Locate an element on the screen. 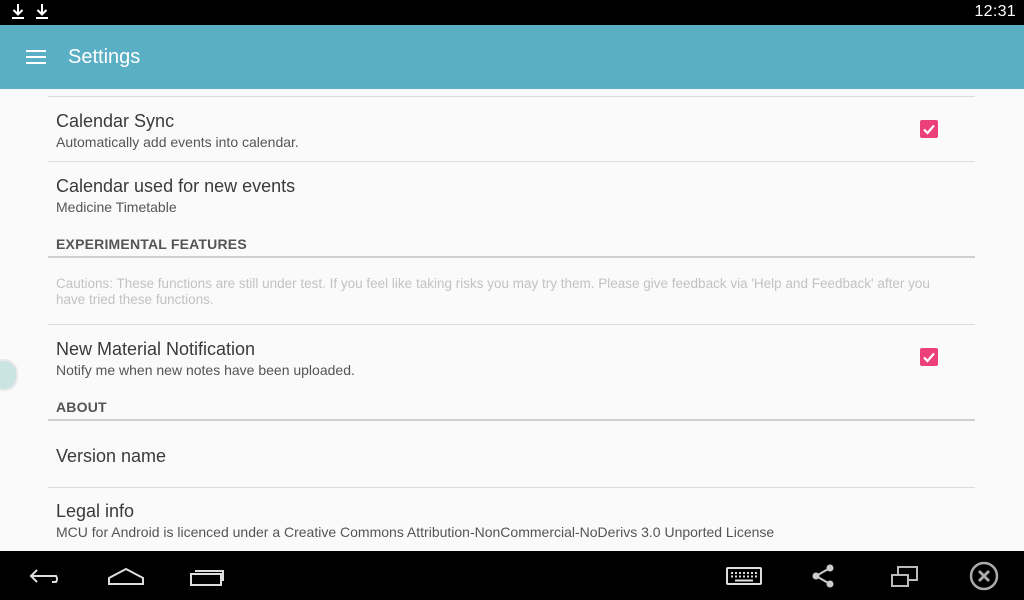 This screenshot has width=1024, height=600. pref-title: Calendar Sync is located at coordinates (115, 121).